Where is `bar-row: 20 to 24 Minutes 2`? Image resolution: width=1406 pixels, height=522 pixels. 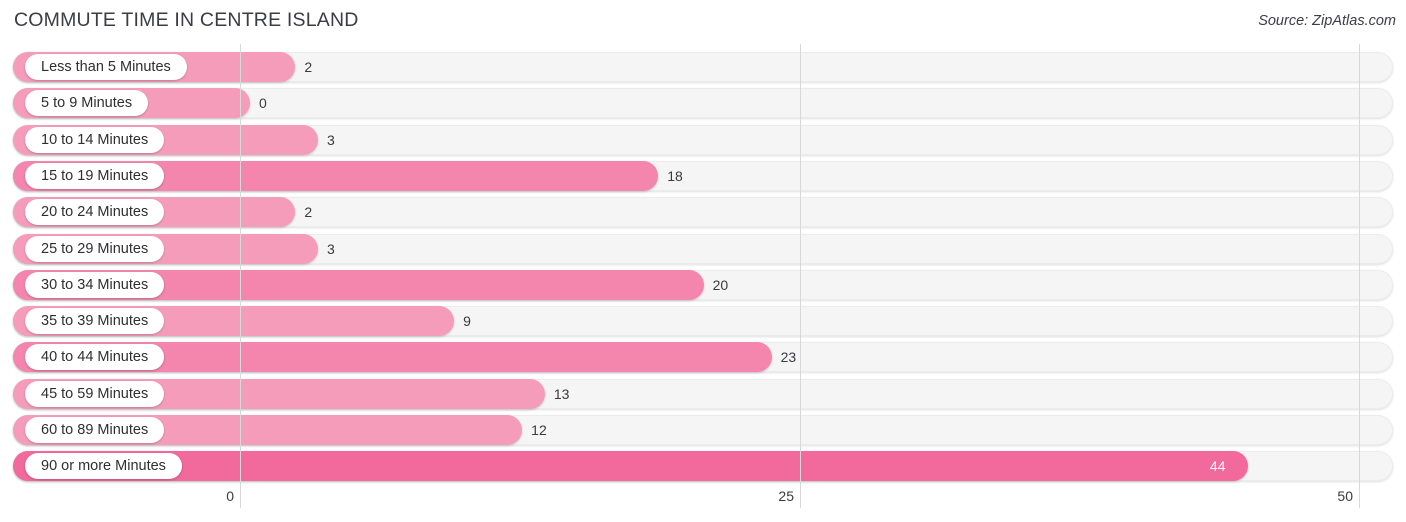 bar-row: 20 to 24 Minutes 2 is located at coordinates (703, 212).